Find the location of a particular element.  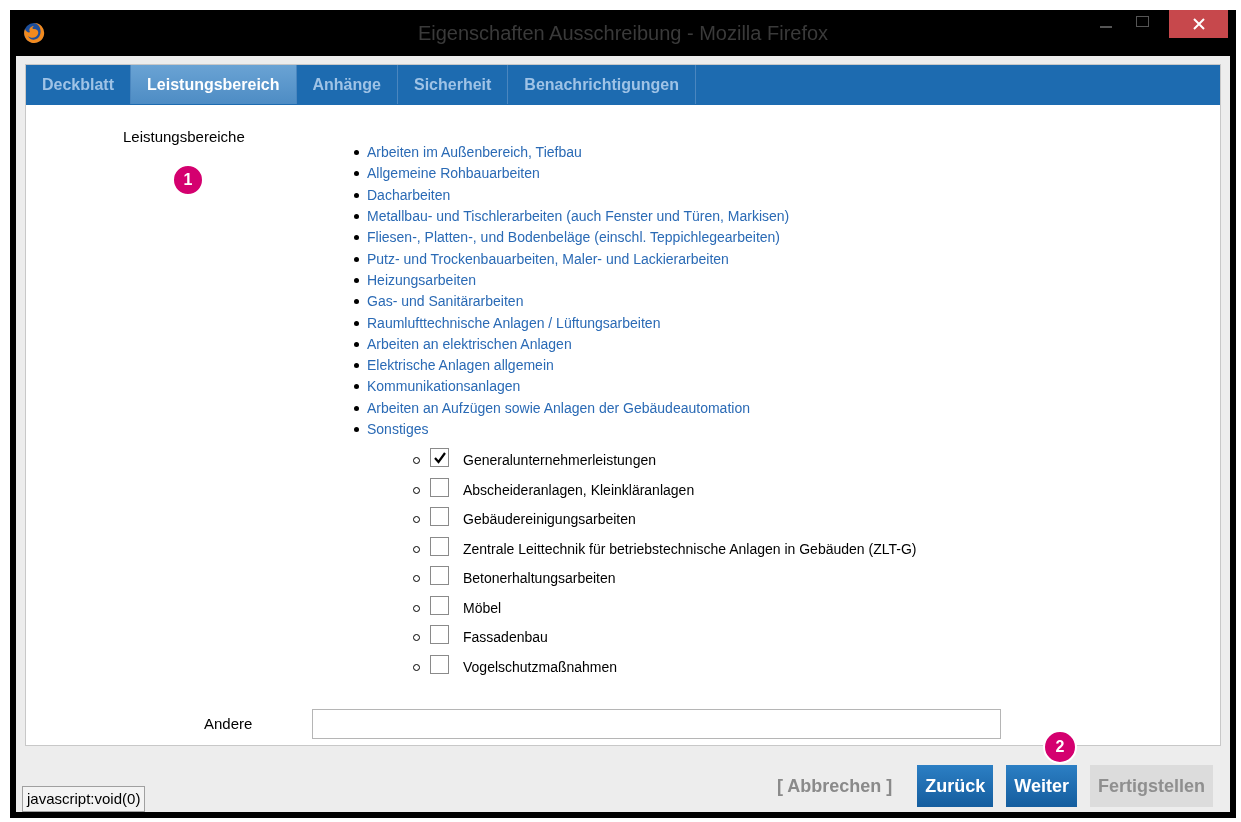

category-link: Putz- und Trockenbauarbeiten, Maler- und Lackierarbeiten is located at coordinates (548, 259).